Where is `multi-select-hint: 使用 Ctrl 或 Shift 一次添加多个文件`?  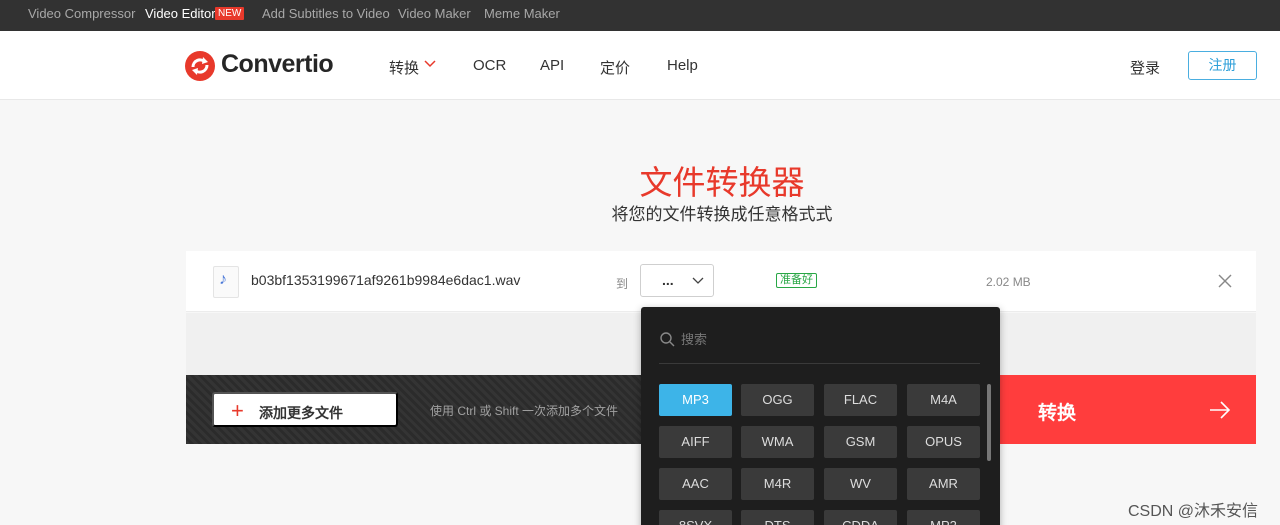 multi-select-hint: 使用 Ctrl 或 Shift 一次添加多个文件 is located at coordinates (524, 411).